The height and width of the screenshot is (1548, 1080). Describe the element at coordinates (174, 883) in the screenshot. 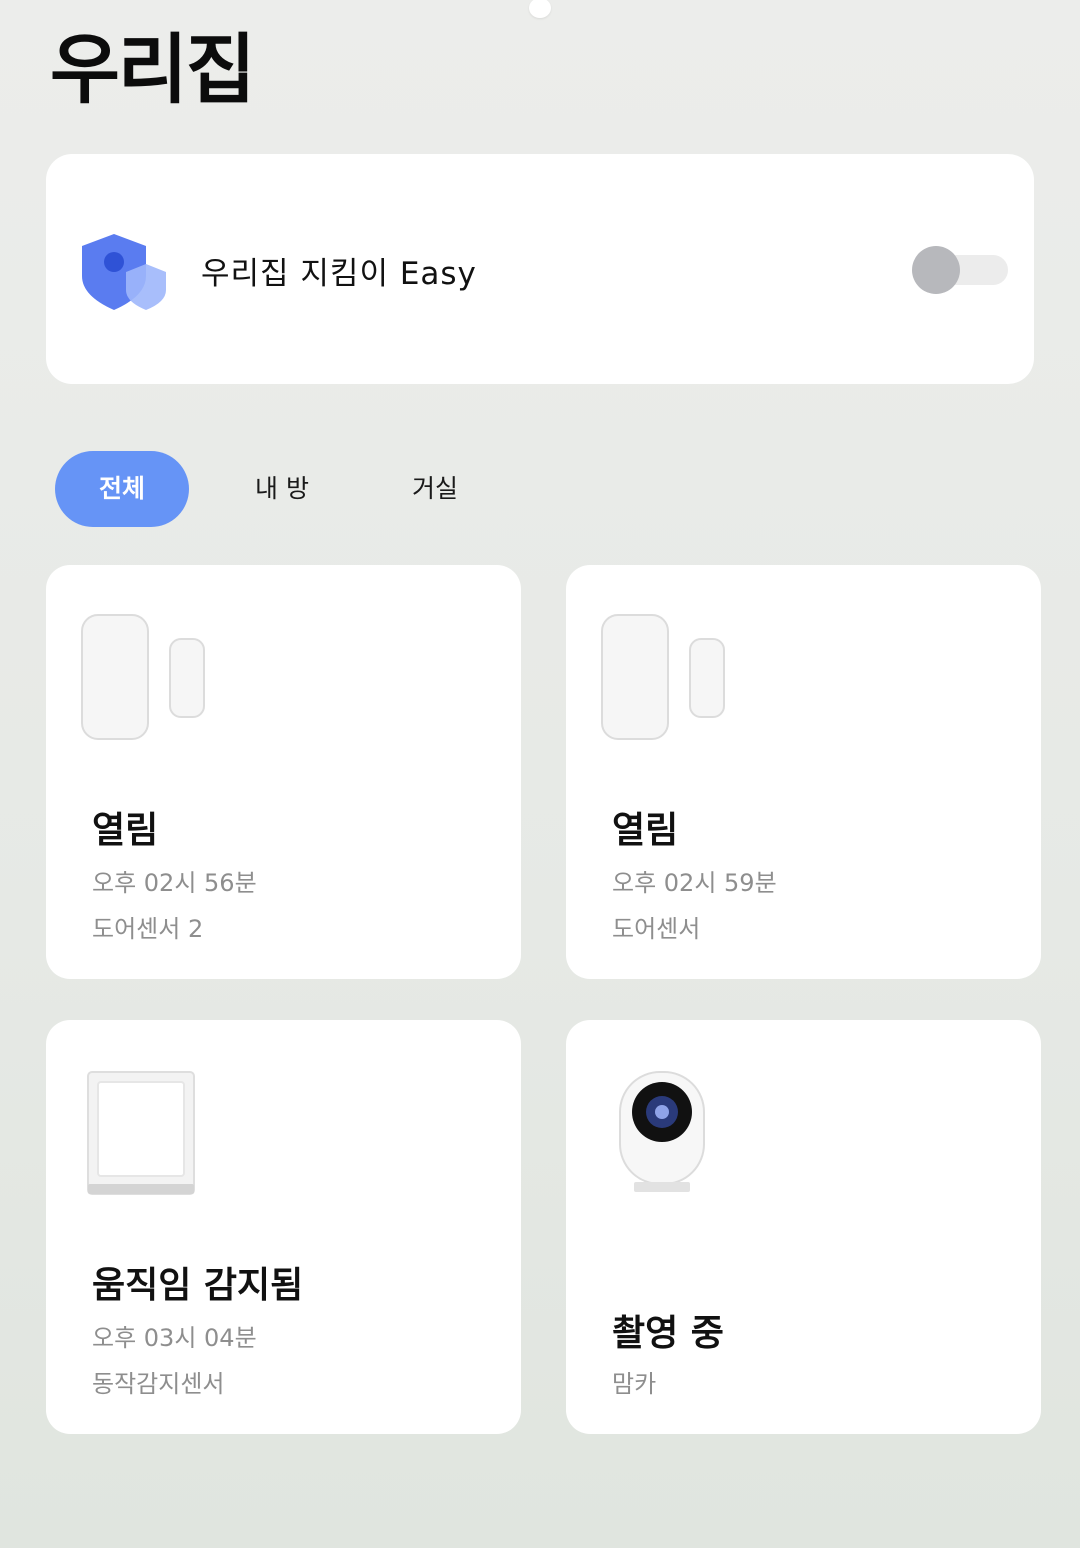

I see `device-time: 오후 02시 56분` at that location.